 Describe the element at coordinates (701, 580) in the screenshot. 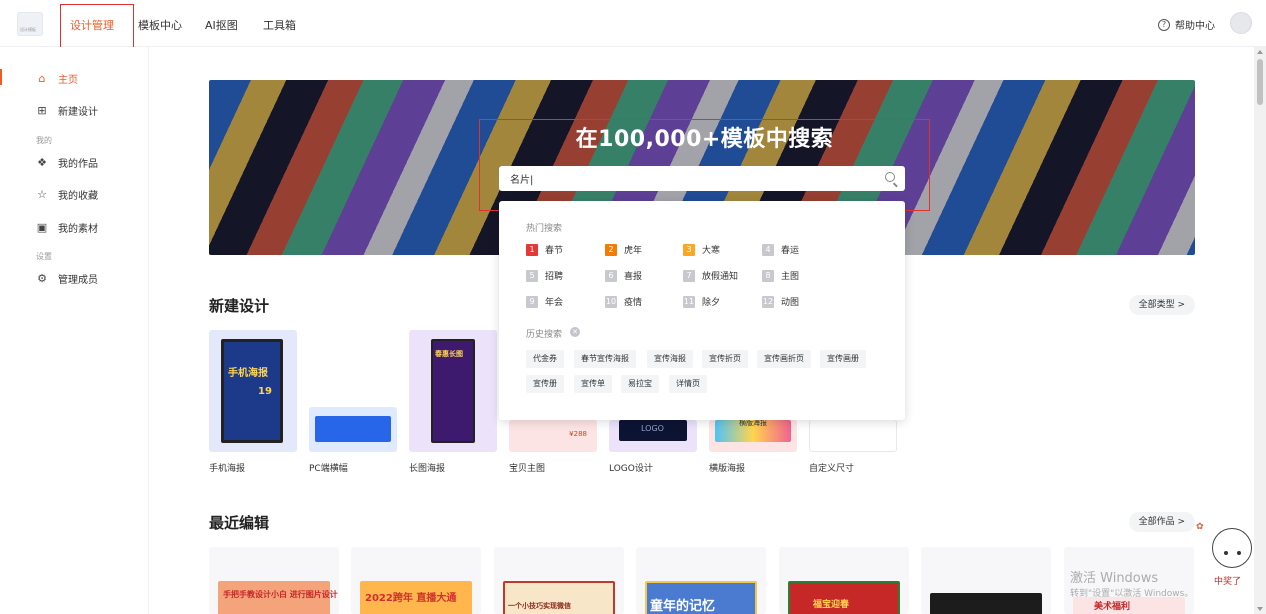

I see `recent-item: 童年的记忆` at that location.